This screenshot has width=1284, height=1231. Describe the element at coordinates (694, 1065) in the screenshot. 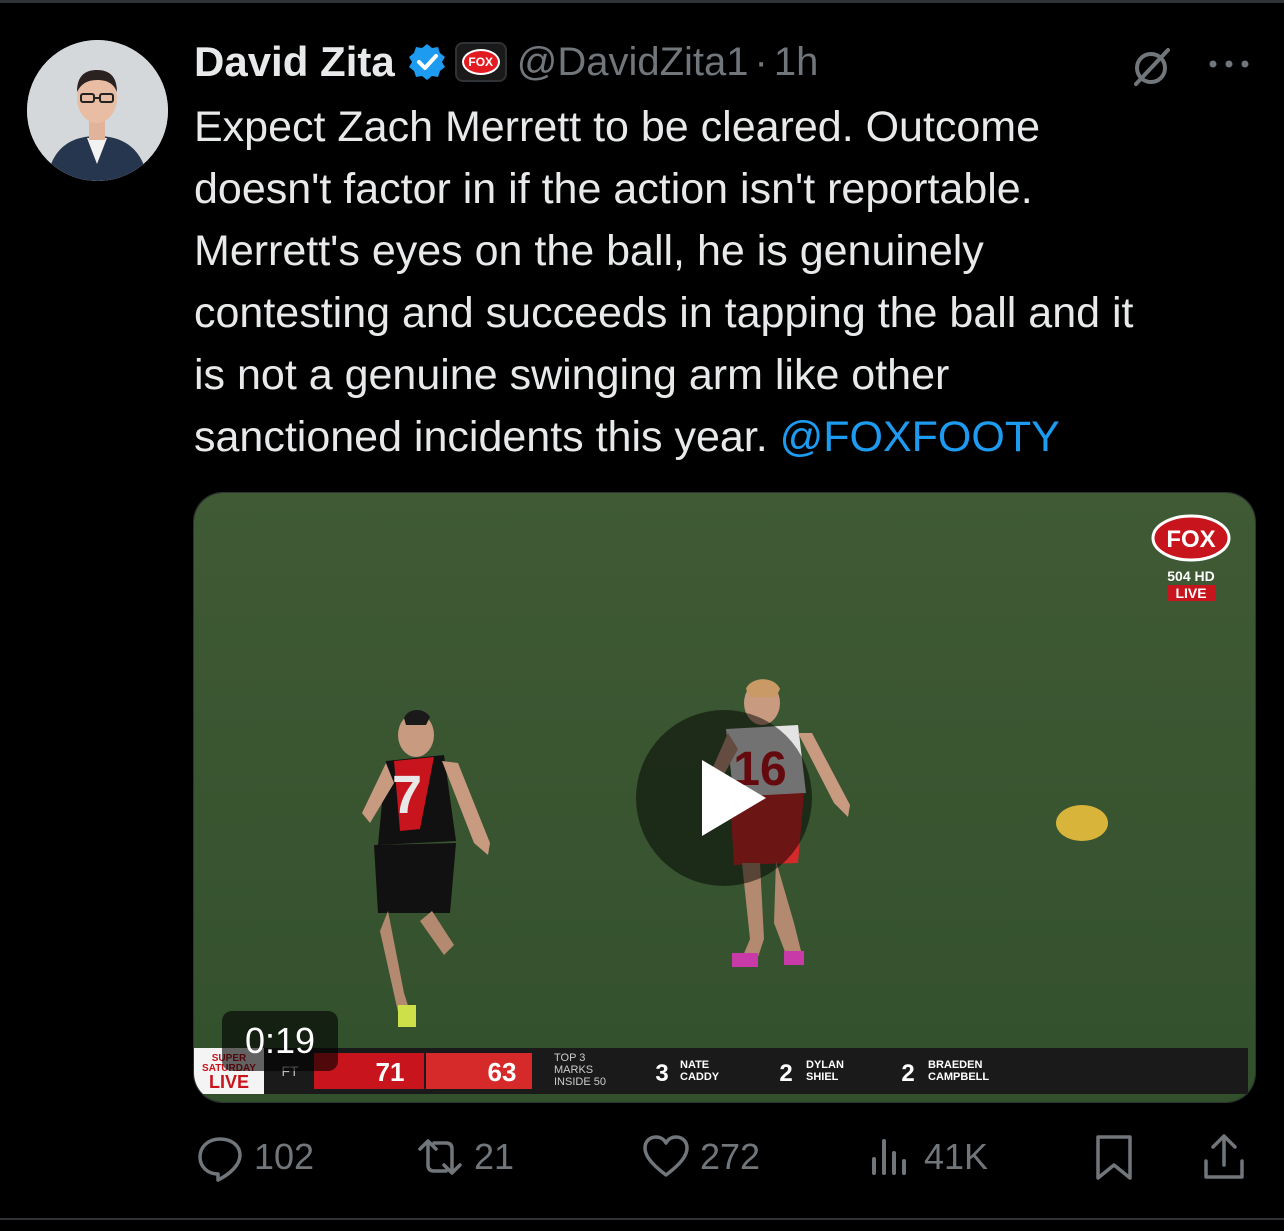

I see `leader-1-first: NATE` at that location.